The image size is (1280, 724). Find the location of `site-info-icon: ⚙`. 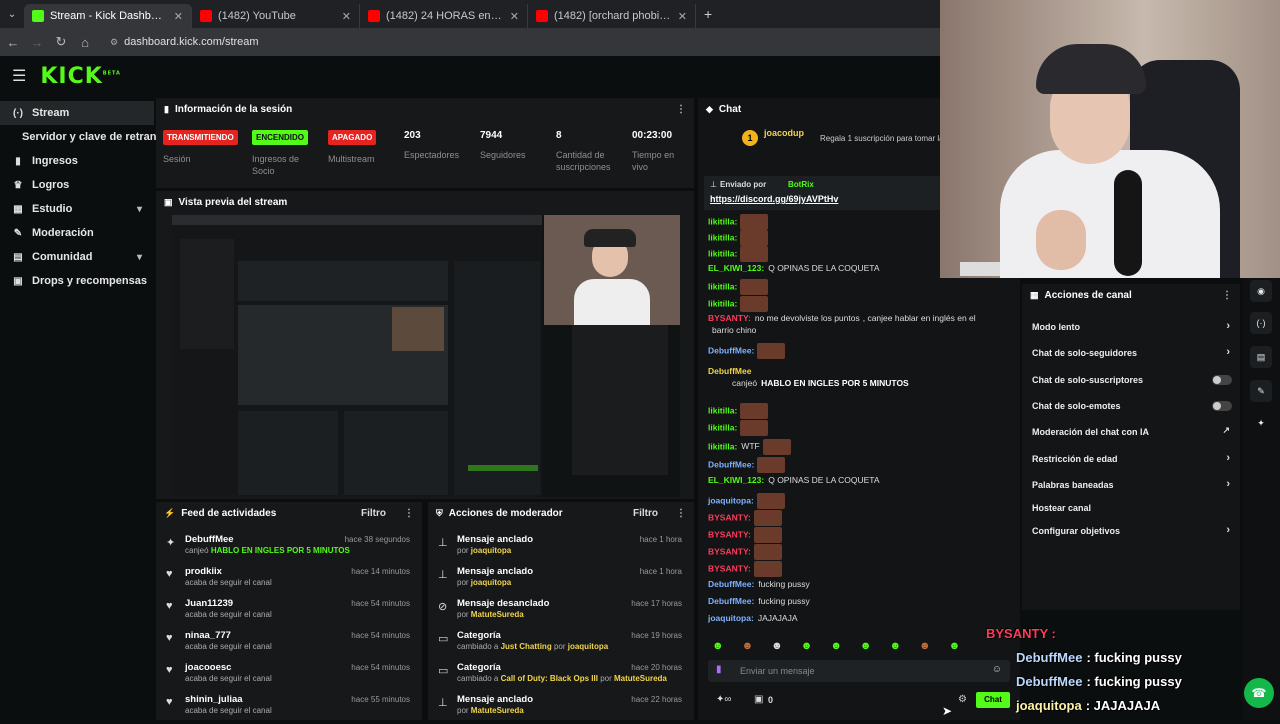

site-info-icon: ⚙ is located at coordinates (114, 42).